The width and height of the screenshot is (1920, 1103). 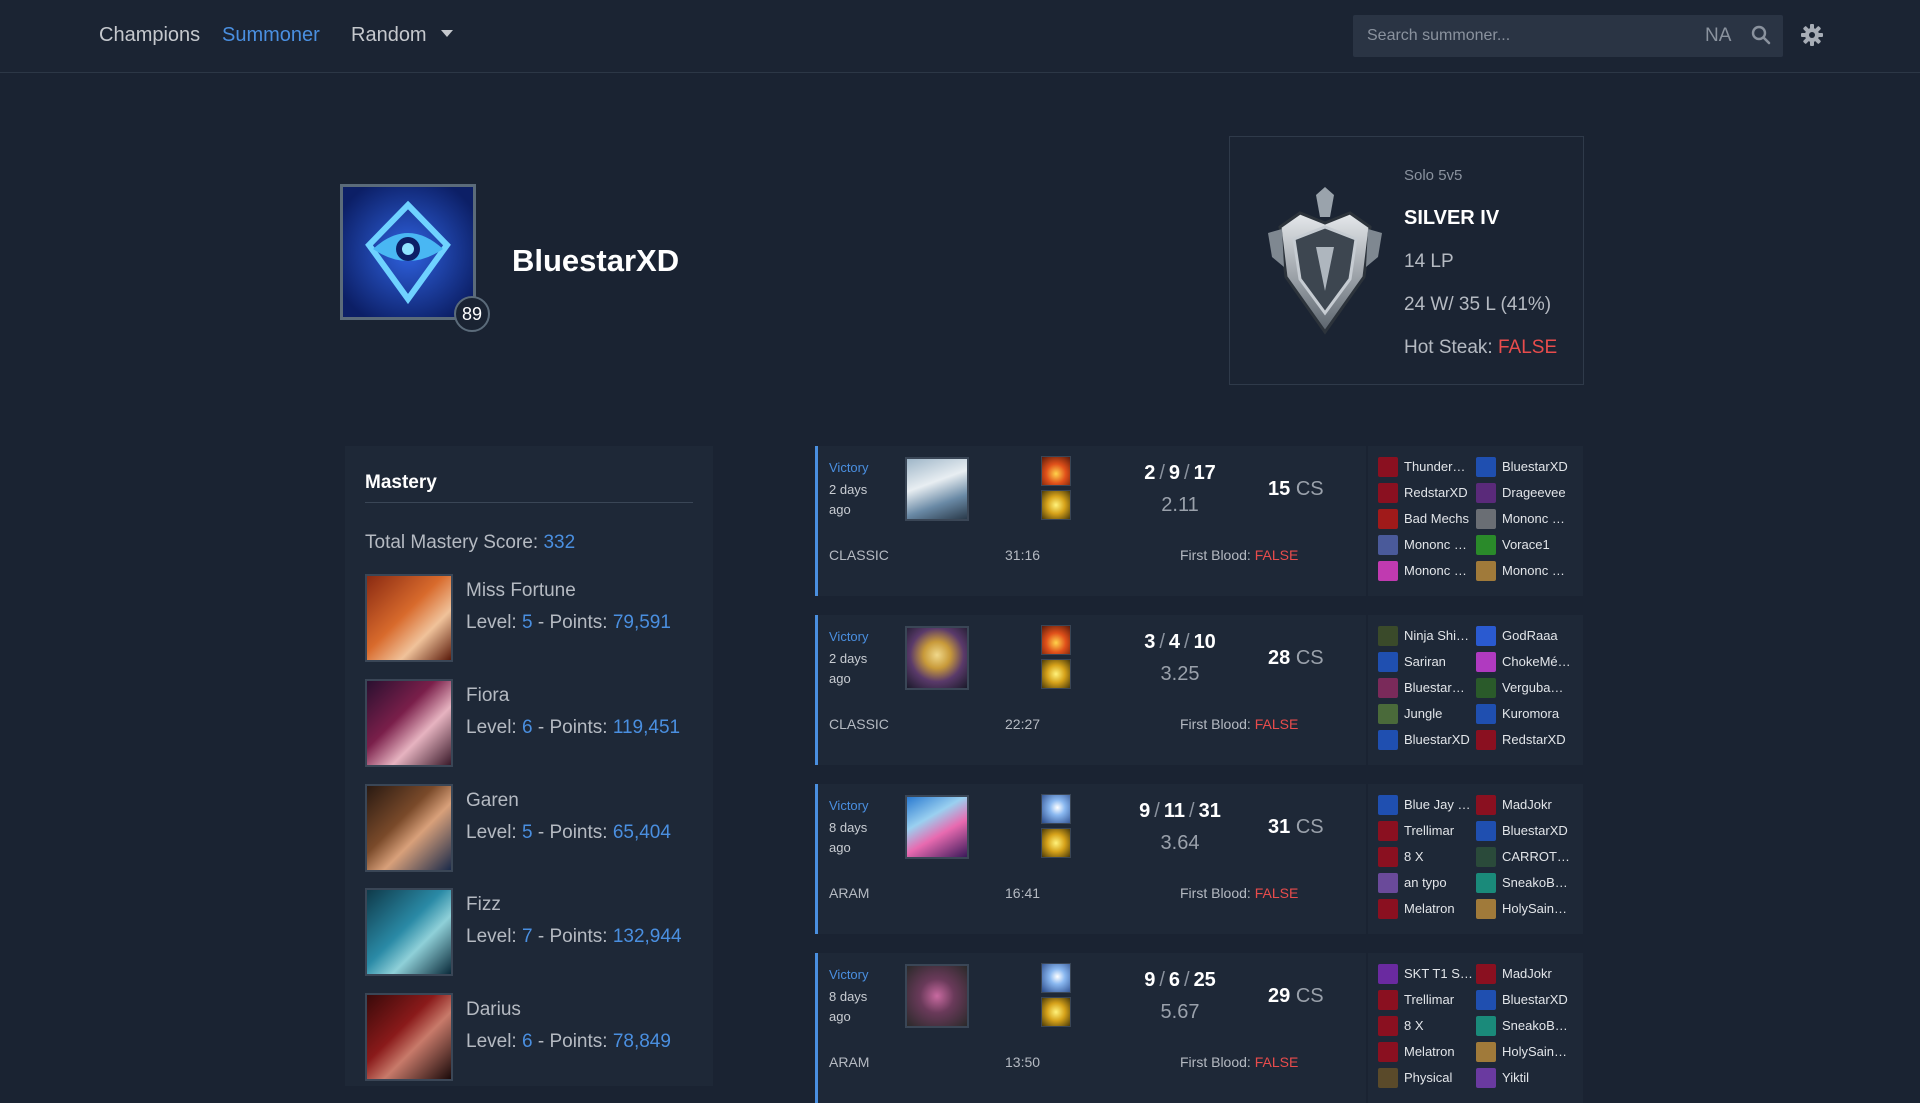 What do you see at coordinates (1180, 505) in the screenshot?
I see `kda-ratio: 2.11` at bounding box center [1180, 505].